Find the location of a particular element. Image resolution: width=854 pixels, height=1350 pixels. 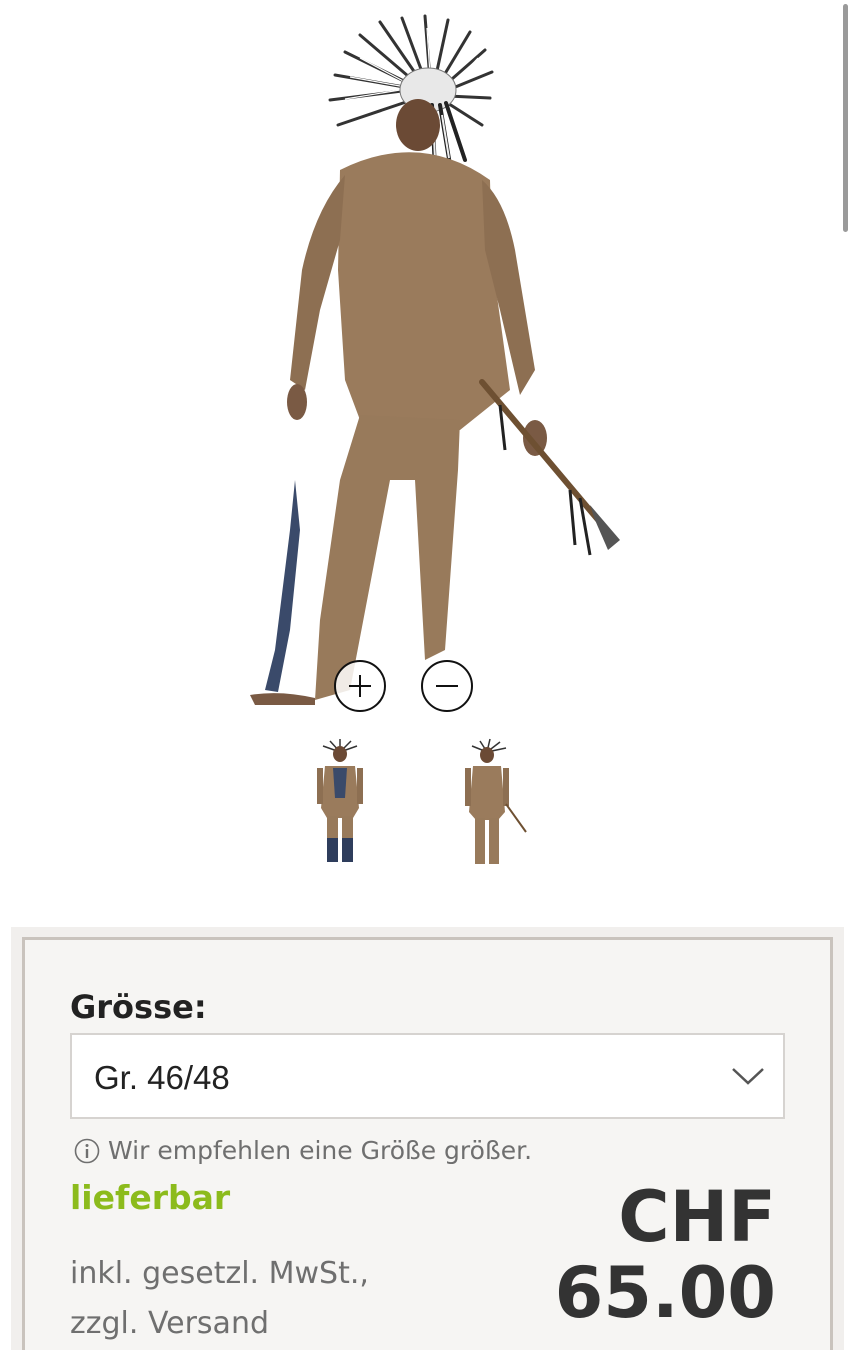

tax-note-line1: inkl. gesetzl. MwSt., is located at coordinates (219, 1273).